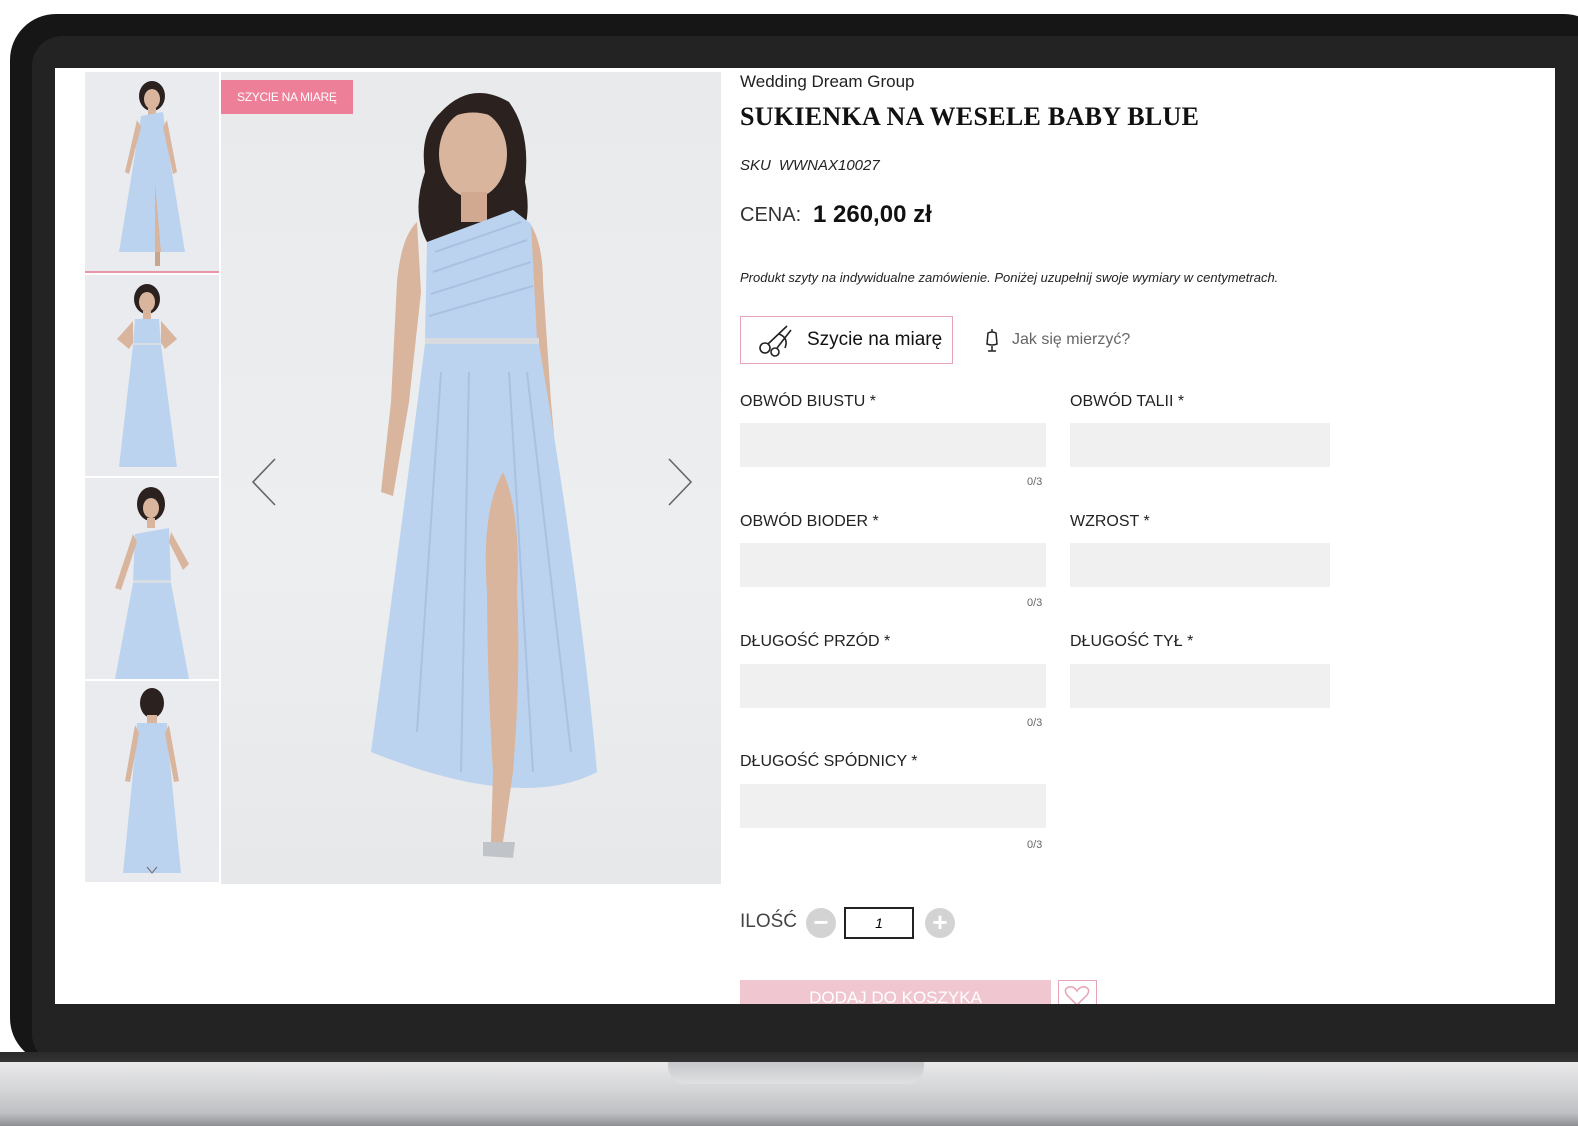 The width and height of the screenshot is (1578, 1126). I want to click on price-value: 1 260,00 zł, so click(872, 214).